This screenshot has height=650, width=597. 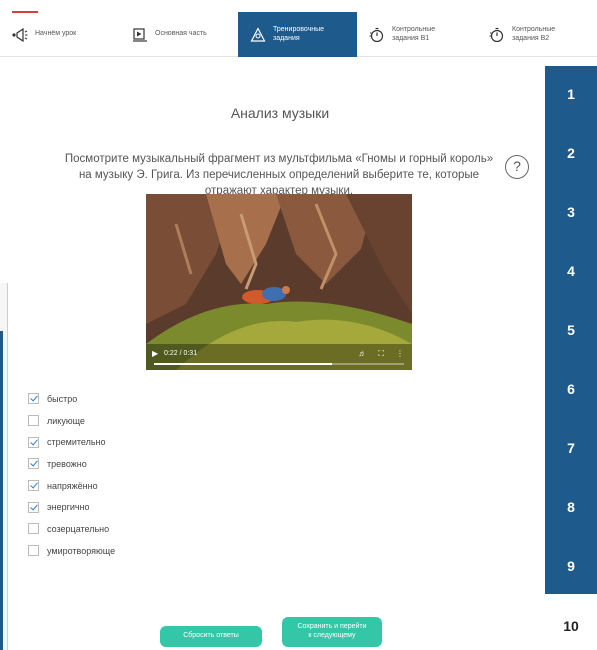 I want to click on option-label: умиротворяюще, so click(x=81, y=550).